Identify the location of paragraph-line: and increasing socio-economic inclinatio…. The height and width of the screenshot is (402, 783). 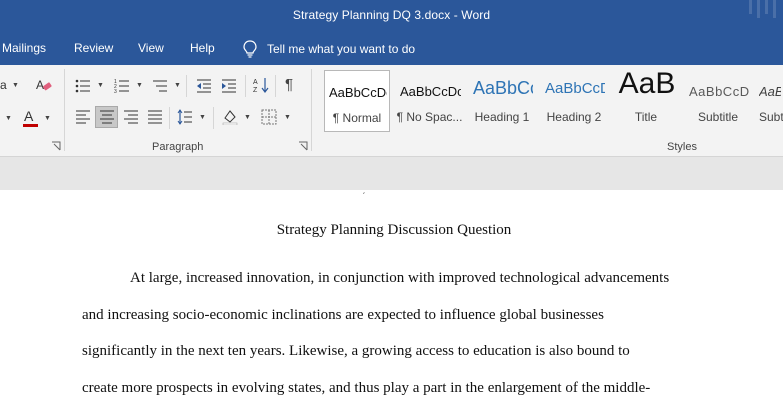
(343, 315).